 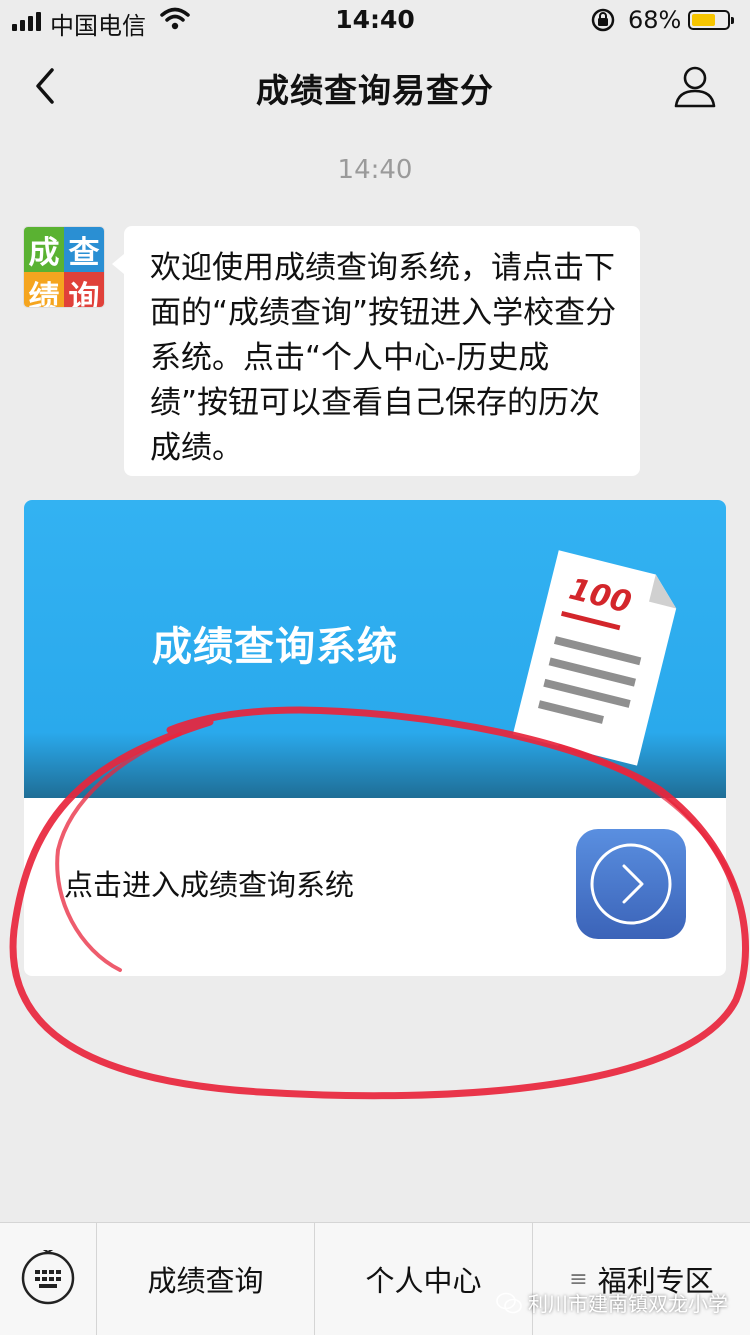 I want to click on keyboard-icon, so click(x=48, y=1277).